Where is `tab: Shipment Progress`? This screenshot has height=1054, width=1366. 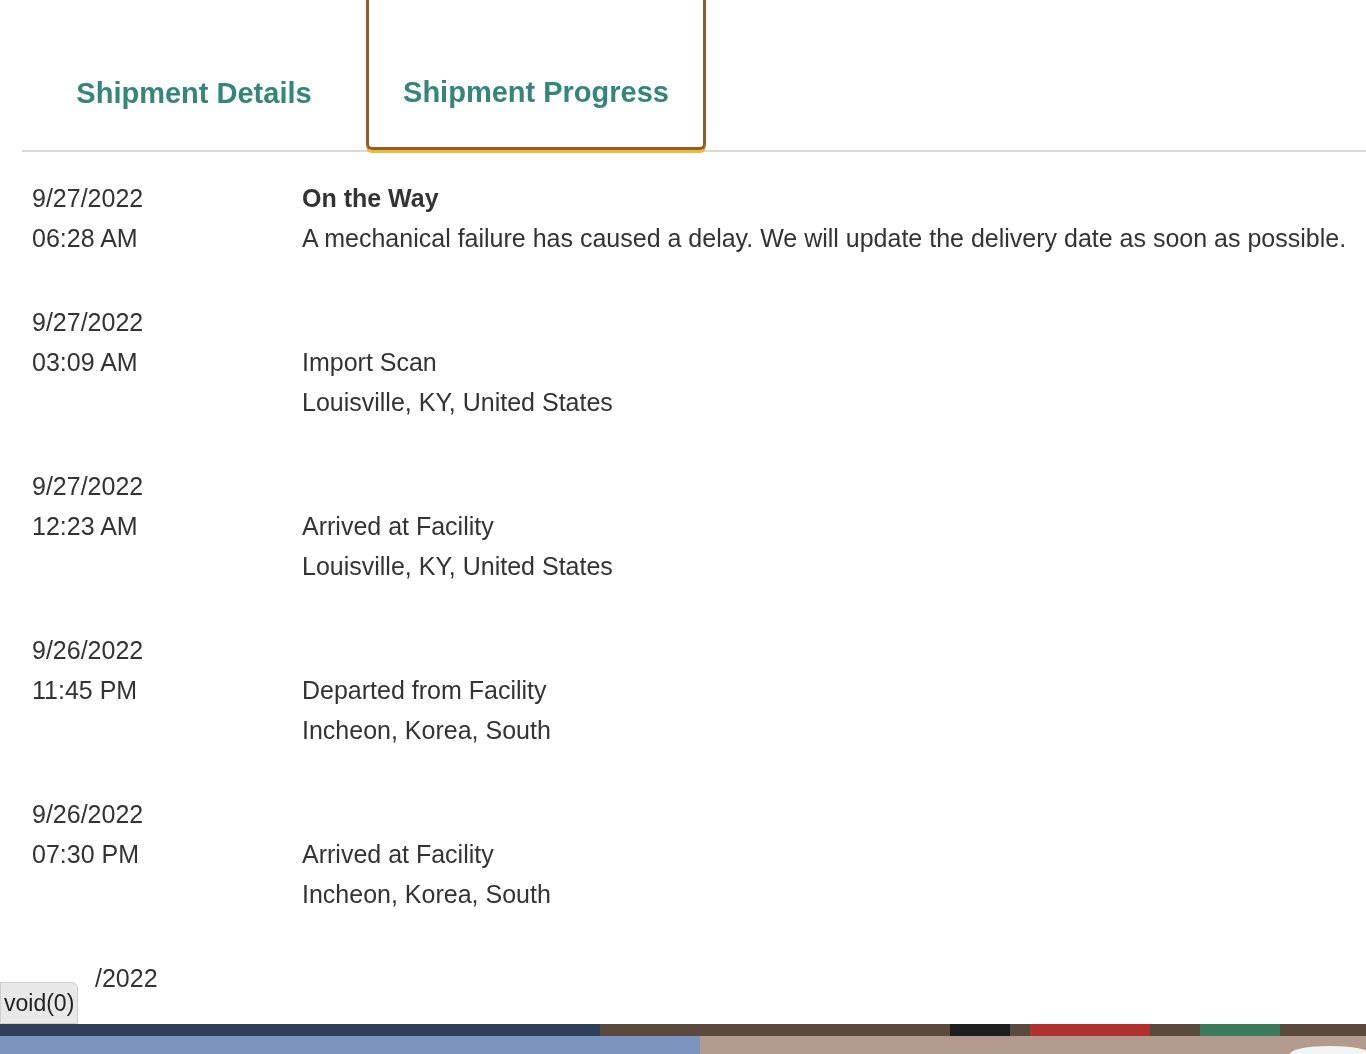 tab: Shipment Progress is located at coordinates (536, 75).